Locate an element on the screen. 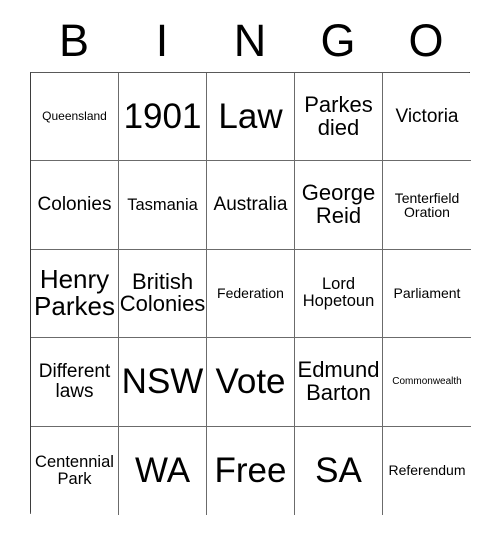 This screenshot has width=500, height=544. bingo-cell-i1: 1901 is located at coordinates (163, 117).